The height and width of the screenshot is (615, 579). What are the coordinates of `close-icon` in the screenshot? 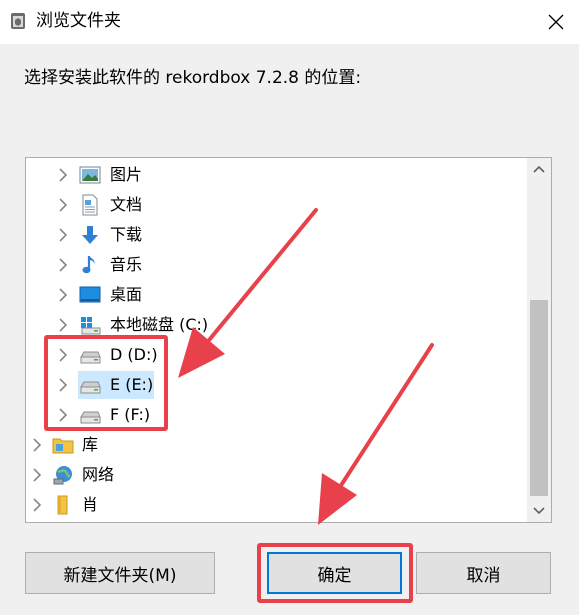 It's located at (556, 22).